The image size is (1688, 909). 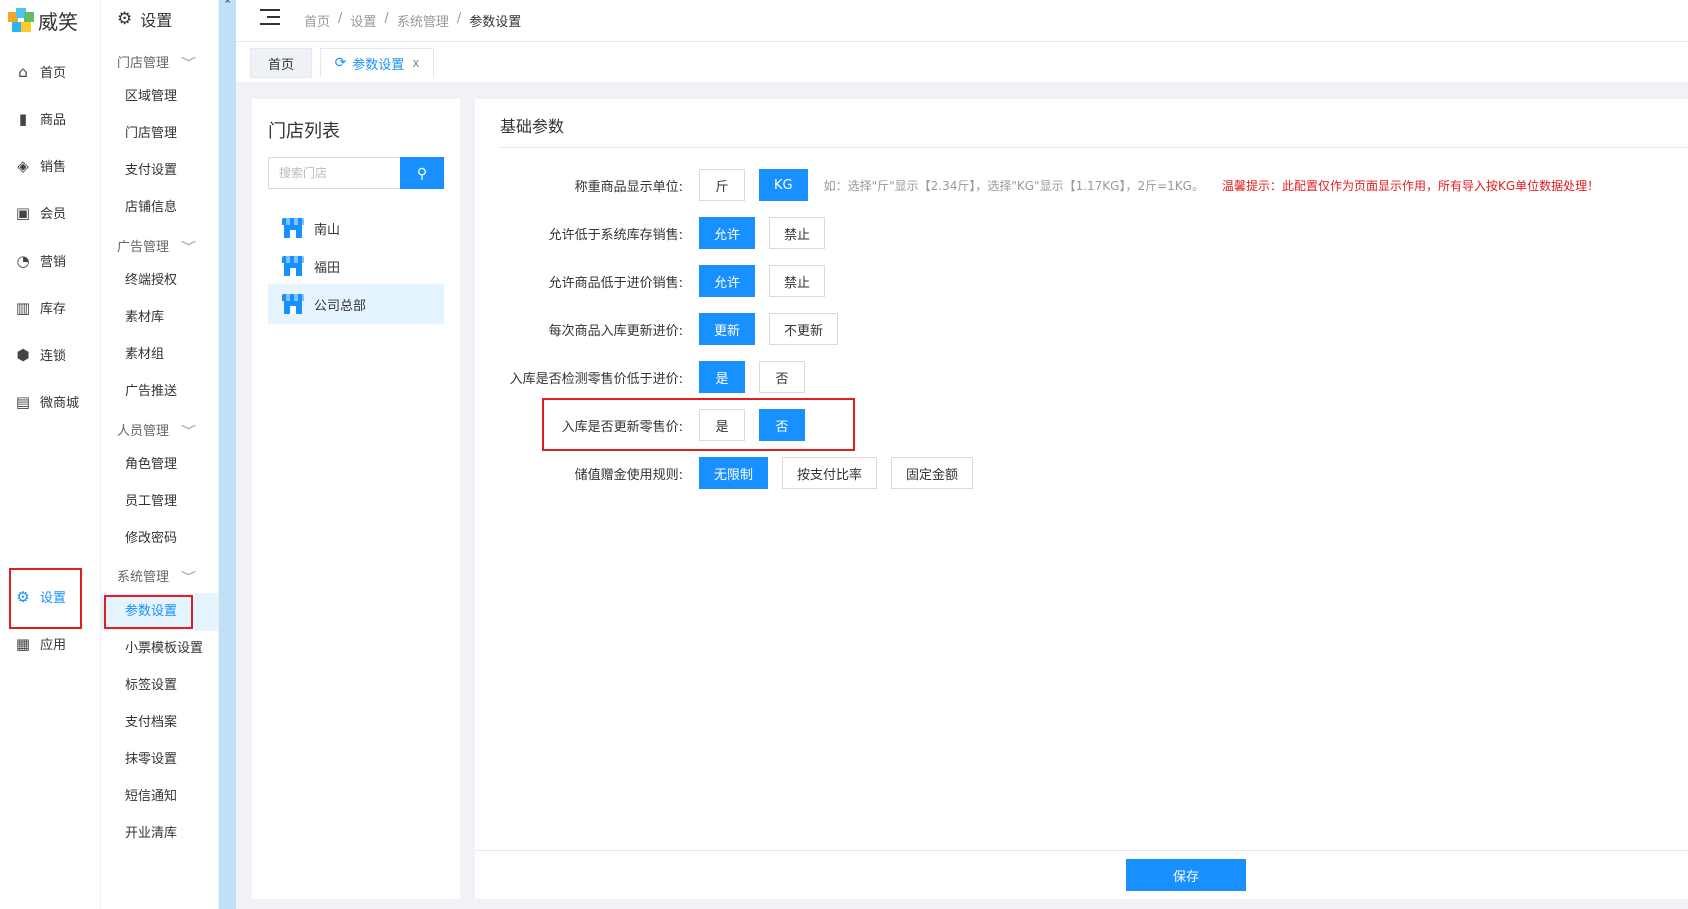 What do you see at coordinates (722, 185) in the screenshot?
I see `option-button: 斤` at bounding box center [722, 185].